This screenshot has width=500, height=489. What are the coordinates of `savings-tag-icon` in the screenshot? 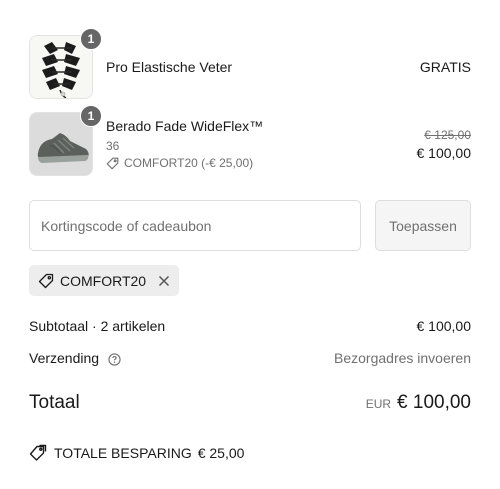 It's located at (38, 452).